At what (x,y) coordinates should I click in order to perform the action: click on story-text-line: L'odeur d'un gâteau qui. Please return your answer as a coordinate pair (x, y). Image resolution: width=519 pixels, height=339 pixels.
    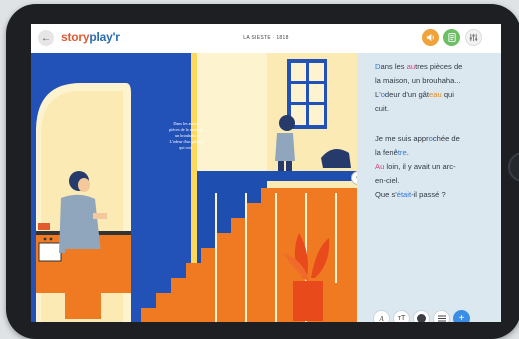
    Looking at the image, I should click on (437, 95).